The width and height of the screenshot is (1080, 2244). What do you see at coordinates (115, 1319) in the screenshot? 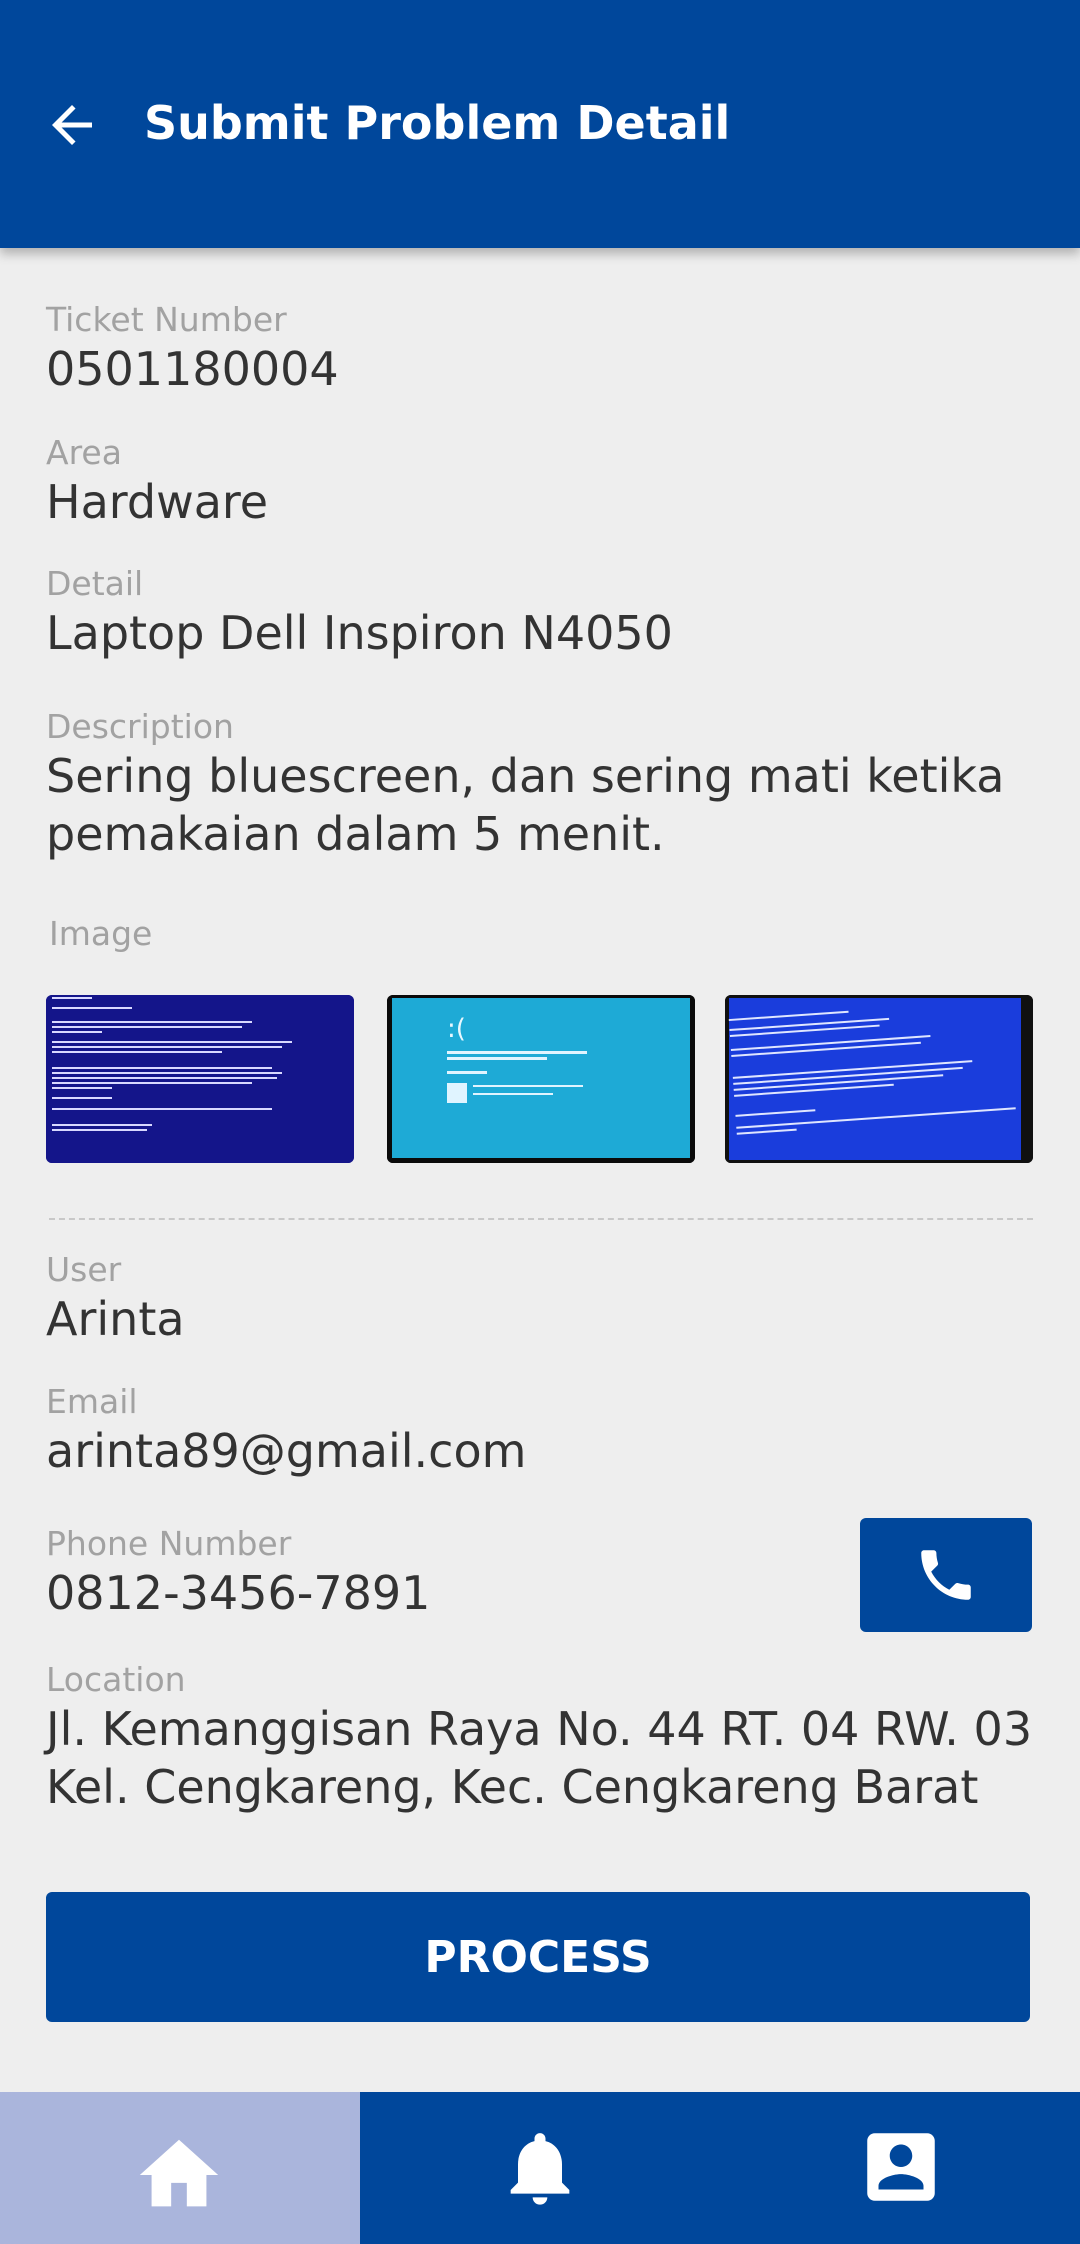
I see `user-value: Arinta` at bounding box center [115, 1319].